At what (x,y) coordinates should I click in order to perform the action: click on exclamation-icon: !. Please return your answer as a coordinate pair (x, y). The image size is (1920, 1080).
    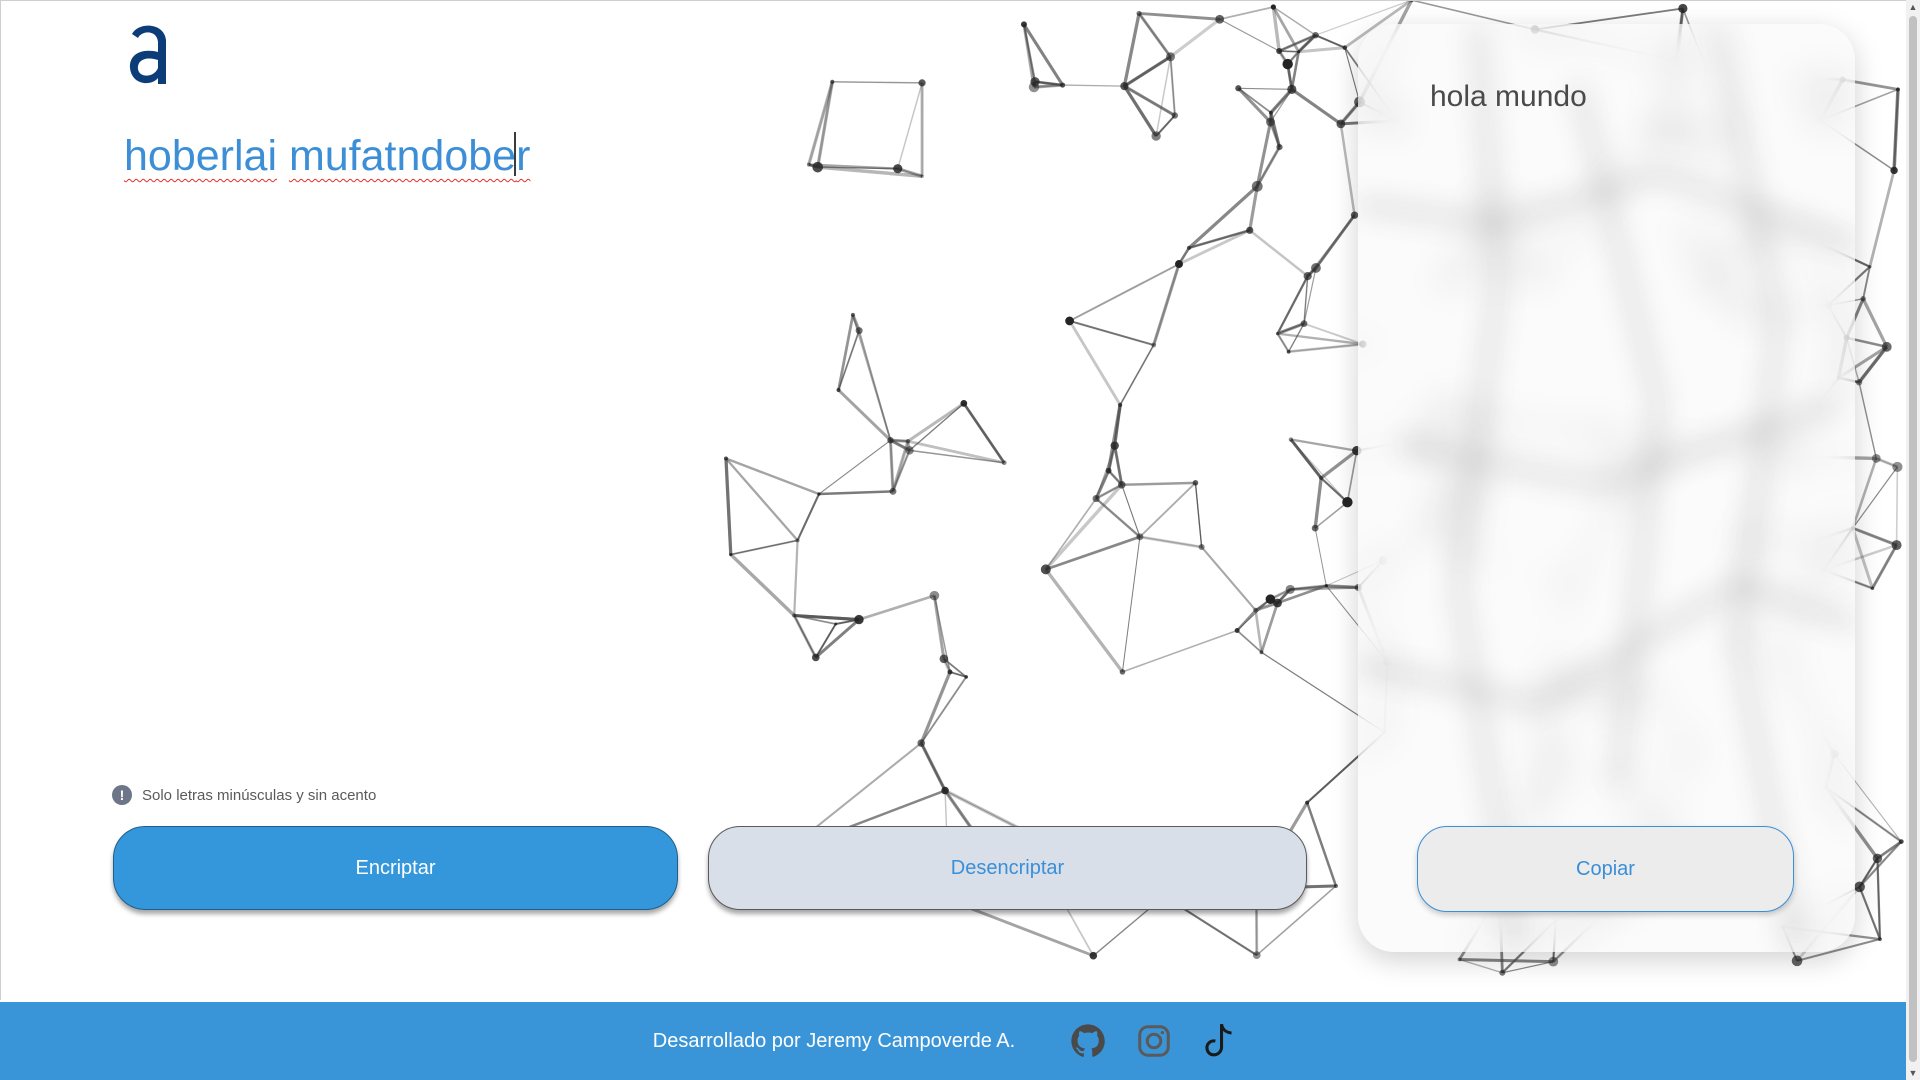
    Looking at the image, I should click on (122, 795).